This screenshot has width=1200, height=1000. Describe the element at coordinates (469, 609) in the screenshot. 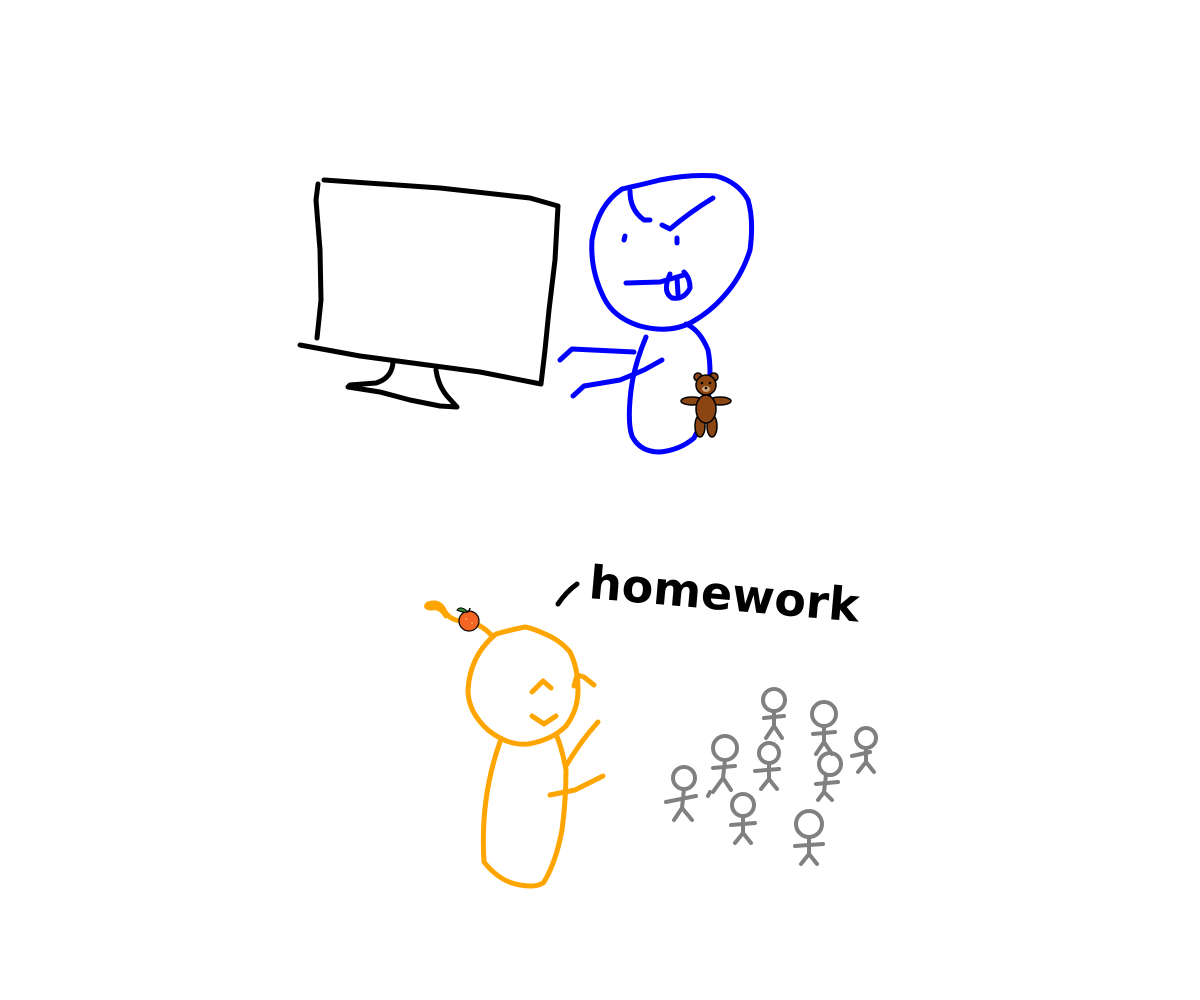

I see `orange-fruit-stem` at that location.